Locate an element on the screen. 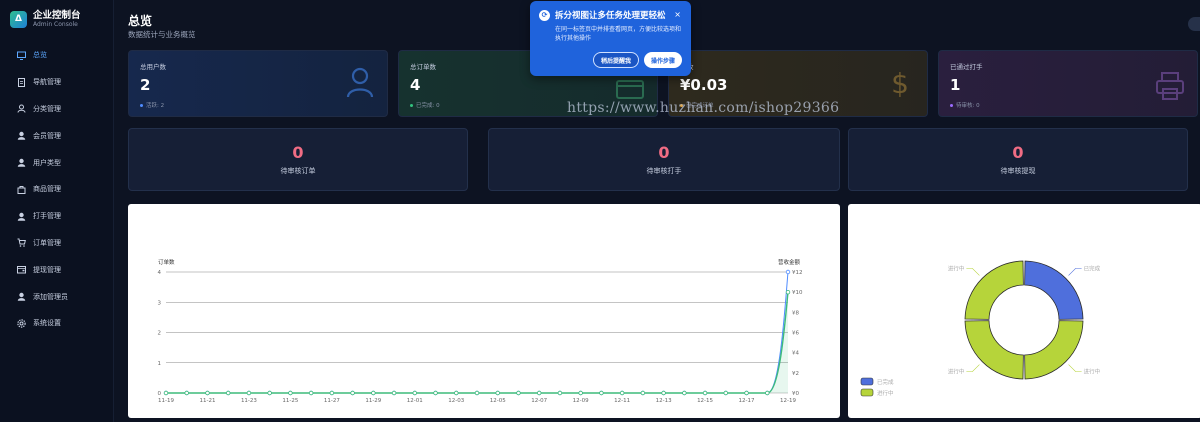 The image size is (1200, 422). x-tick-label: 11-19 is located at coordinates (166, 401).